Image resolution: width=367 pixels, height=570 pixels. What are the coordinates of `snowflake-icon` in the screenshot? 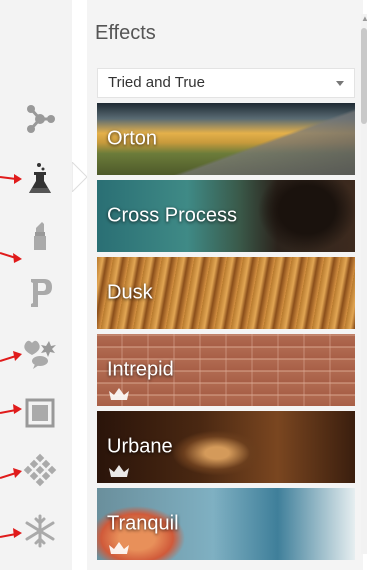 It's located at (40, 531).